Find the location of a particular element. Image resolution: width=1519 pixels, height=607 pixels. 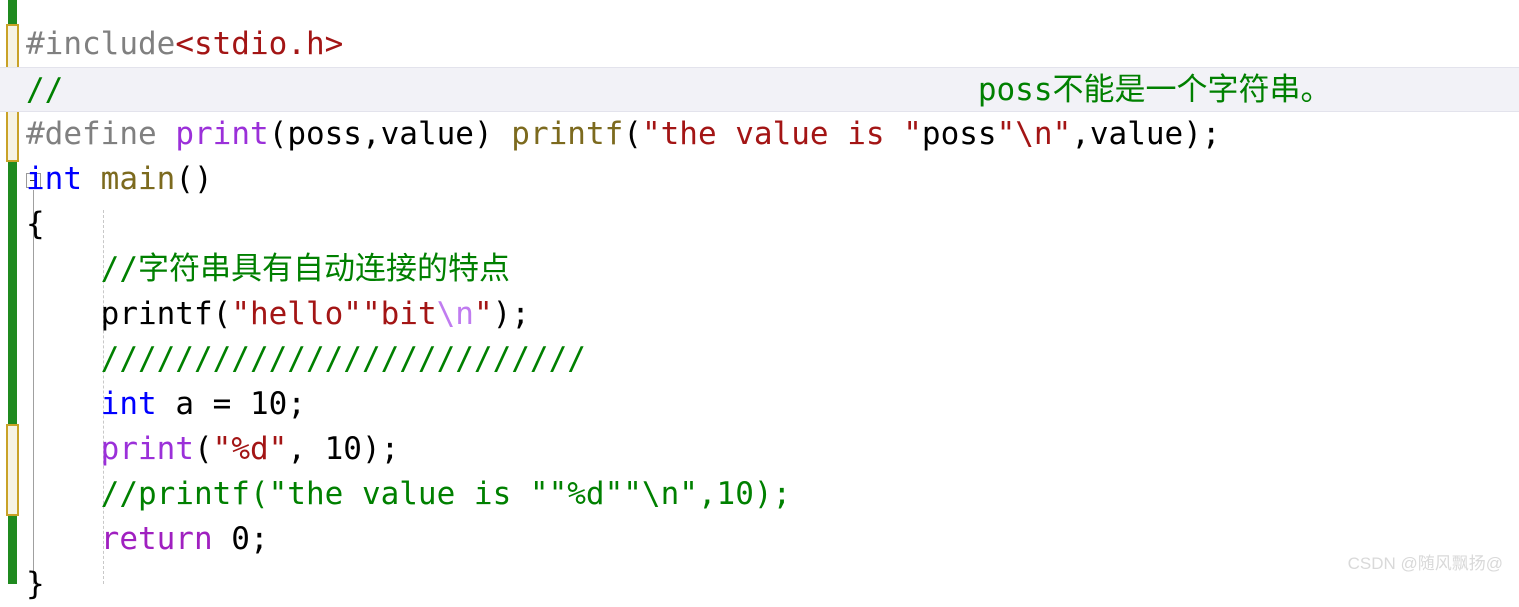

code-line: //字符串具有自动连接的特点 is located at coordinates (759, 269).